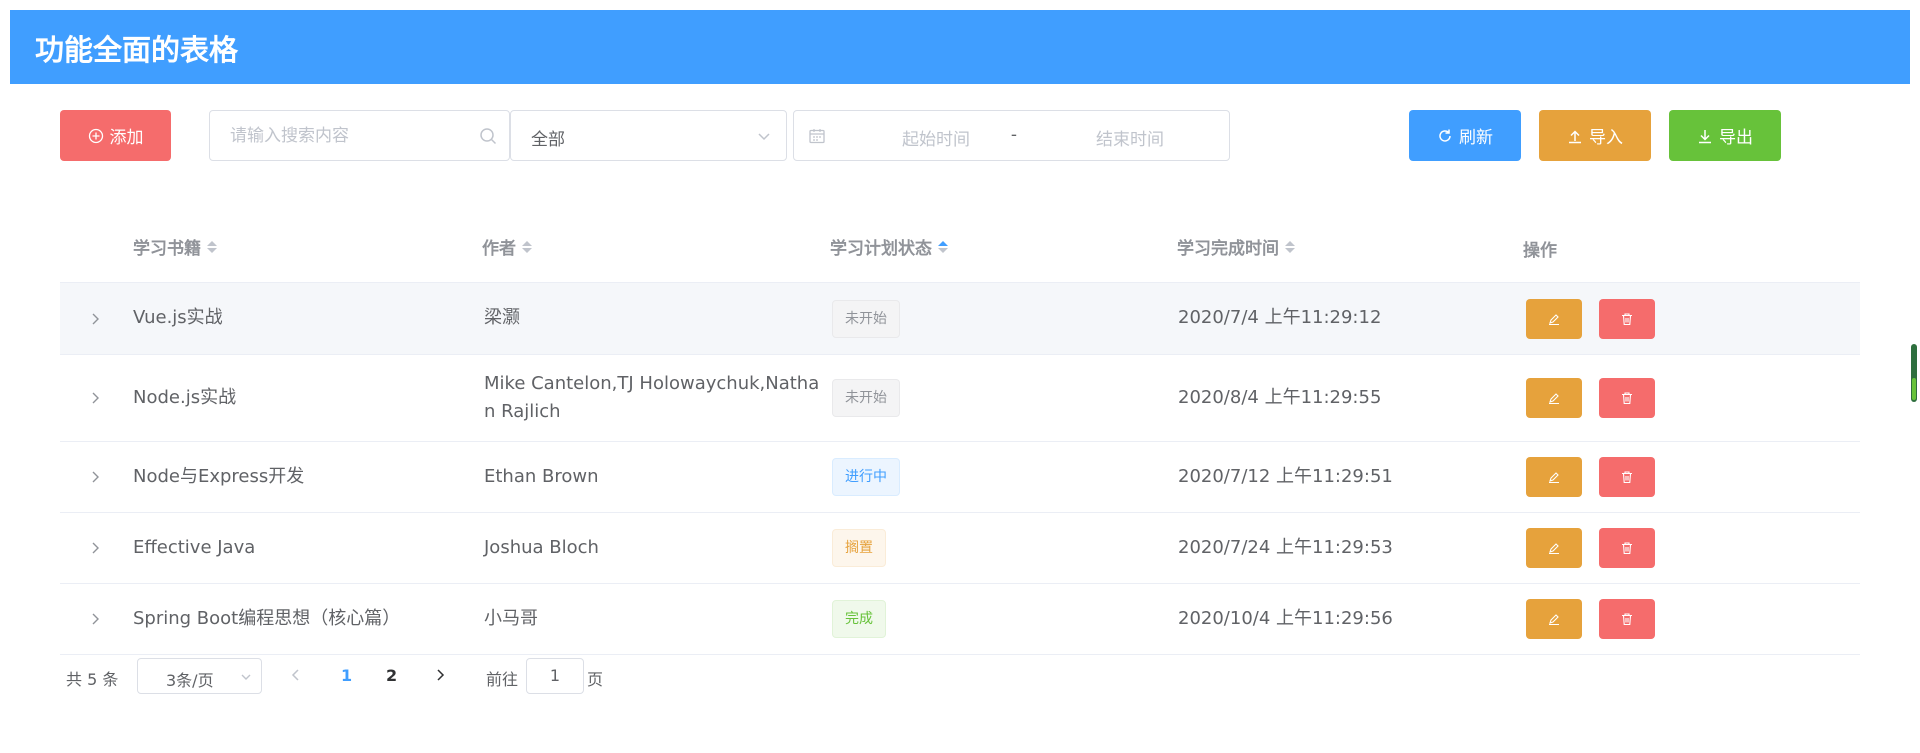 This screenshot has width=1920, height=753. I want to click on book-title: Node.js实战, so click(185, 397).